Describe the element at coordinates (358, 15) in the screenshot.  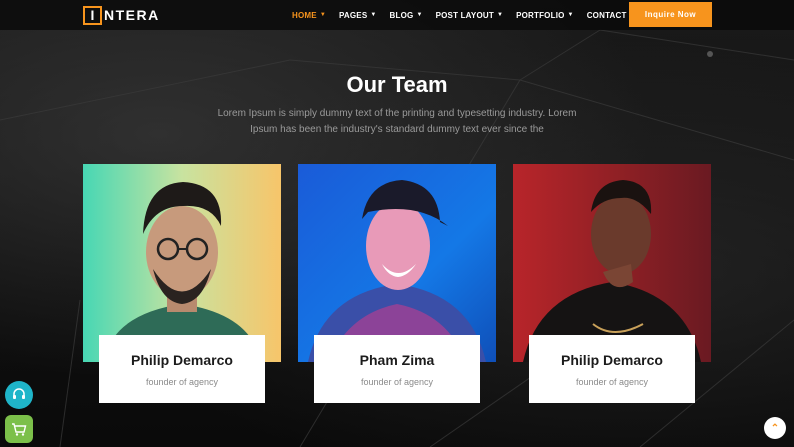
I see `nav-item-pages: PAGES ▼` at that location.